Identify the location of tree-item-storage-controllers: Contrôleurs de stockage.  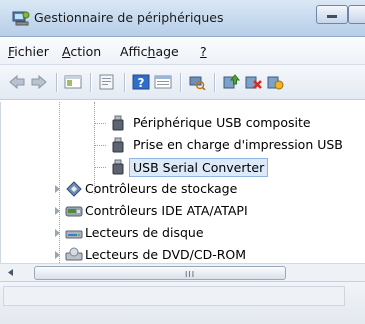
(183, 189).